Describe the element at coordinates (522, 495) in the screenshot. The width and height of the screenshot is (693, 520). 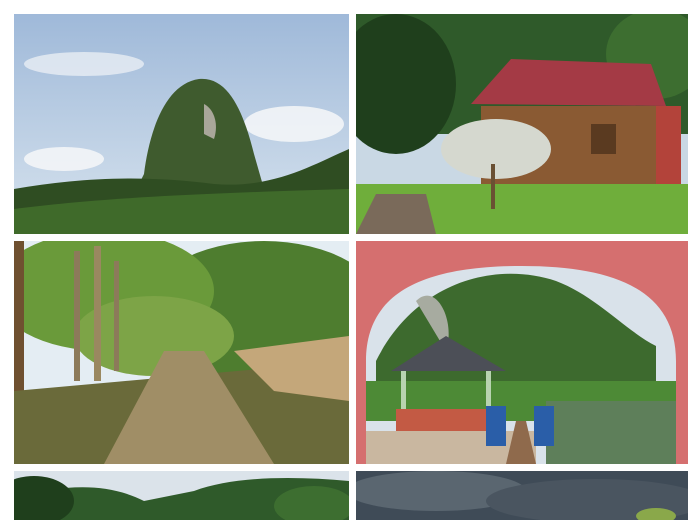
I see `photo-cloudy-sky` at that location.